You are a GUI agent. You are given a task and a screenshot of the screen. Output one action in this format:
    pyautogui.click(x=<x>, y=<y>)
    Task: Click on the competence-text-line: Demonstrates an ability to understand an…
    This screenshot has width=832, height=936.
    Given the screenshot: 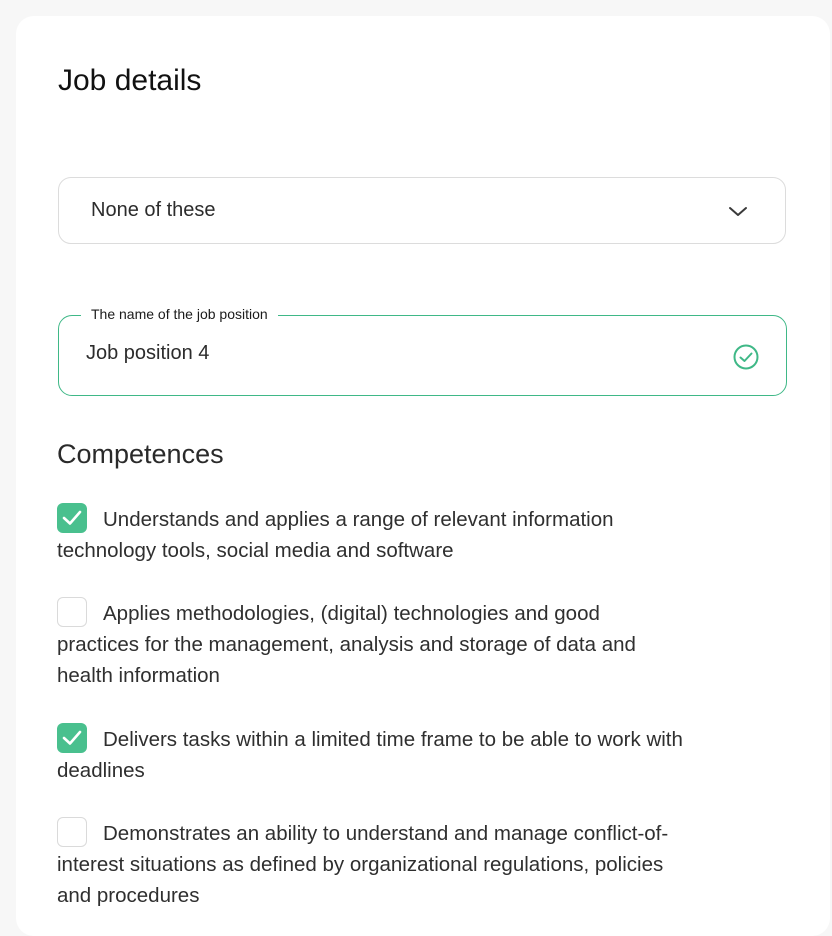 What is the action you would take?
    pyautogui.click(x=386, y=833)
    